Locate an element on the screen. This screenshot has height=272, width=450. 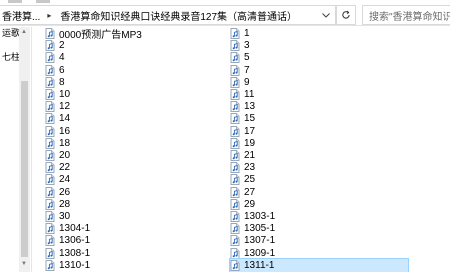
file-item: 2 is located at coordinates (55, 45).